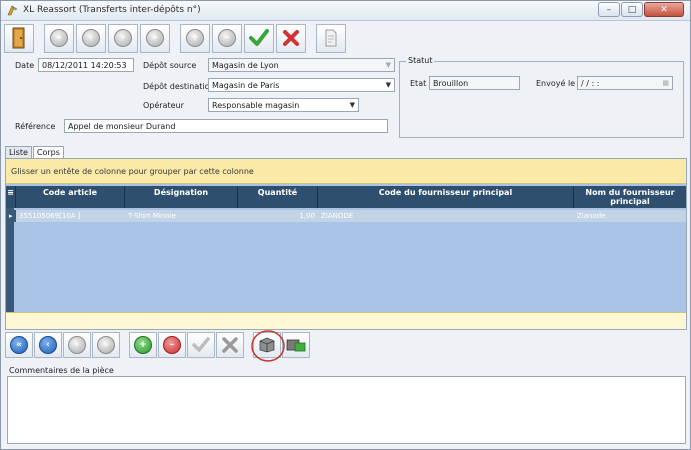 This screenshot has height=450, width=691. I want to click on tab-corps: Corps, so click(48, 152).